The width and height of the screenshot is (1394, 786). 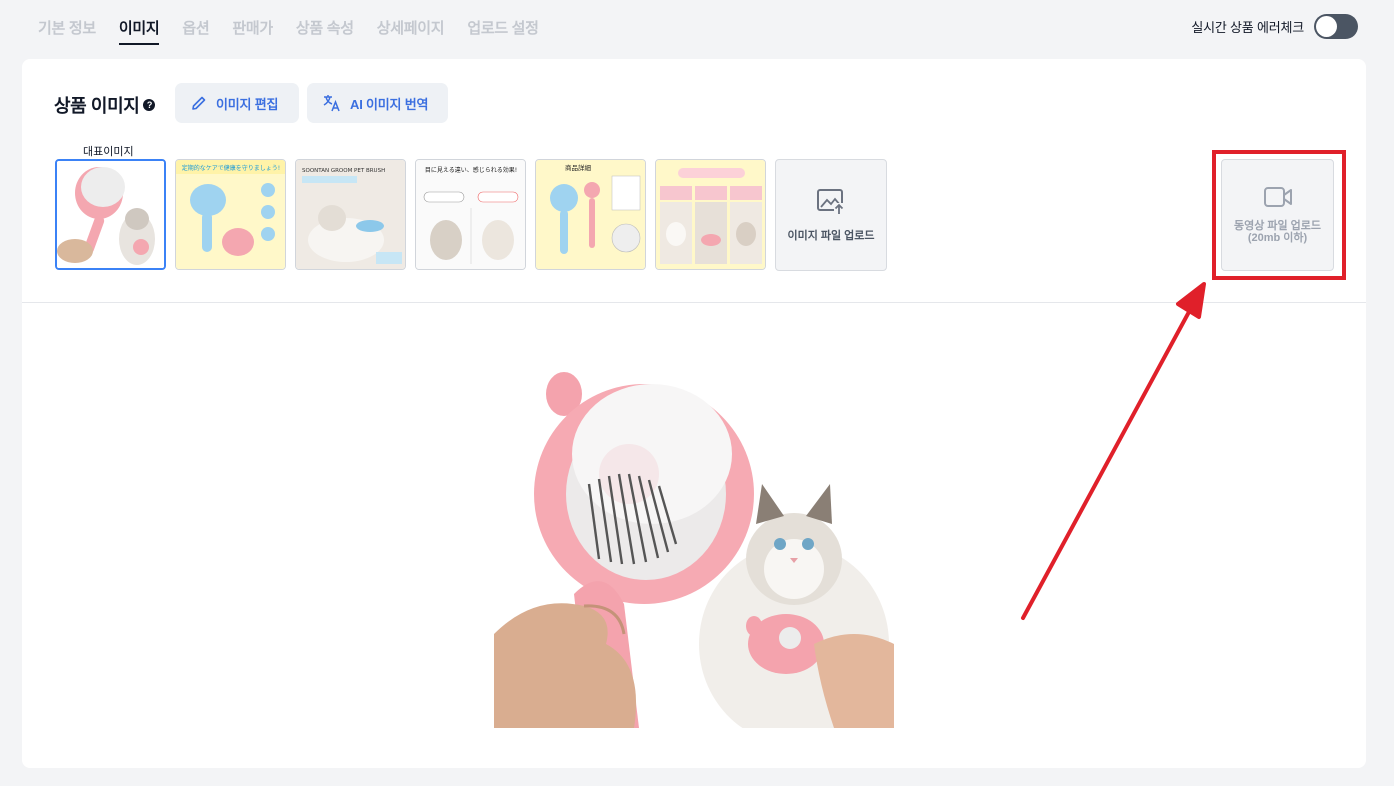 I want to click on error-check-toggle, so click(x=1336, y=26).